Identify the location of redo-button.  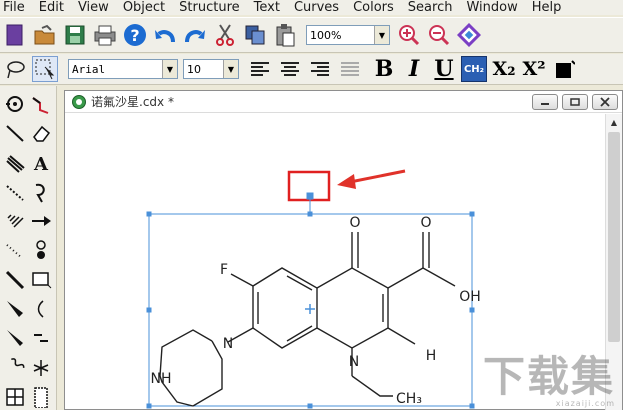
(195, 35).